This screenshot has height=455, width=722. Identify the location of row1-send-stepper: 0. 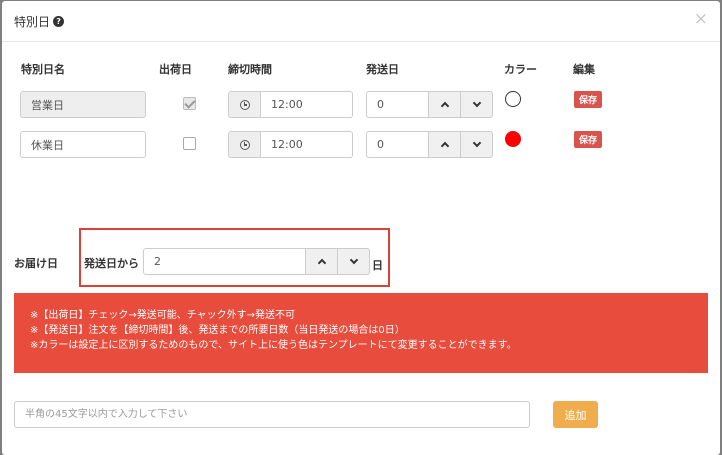
(429, 104).